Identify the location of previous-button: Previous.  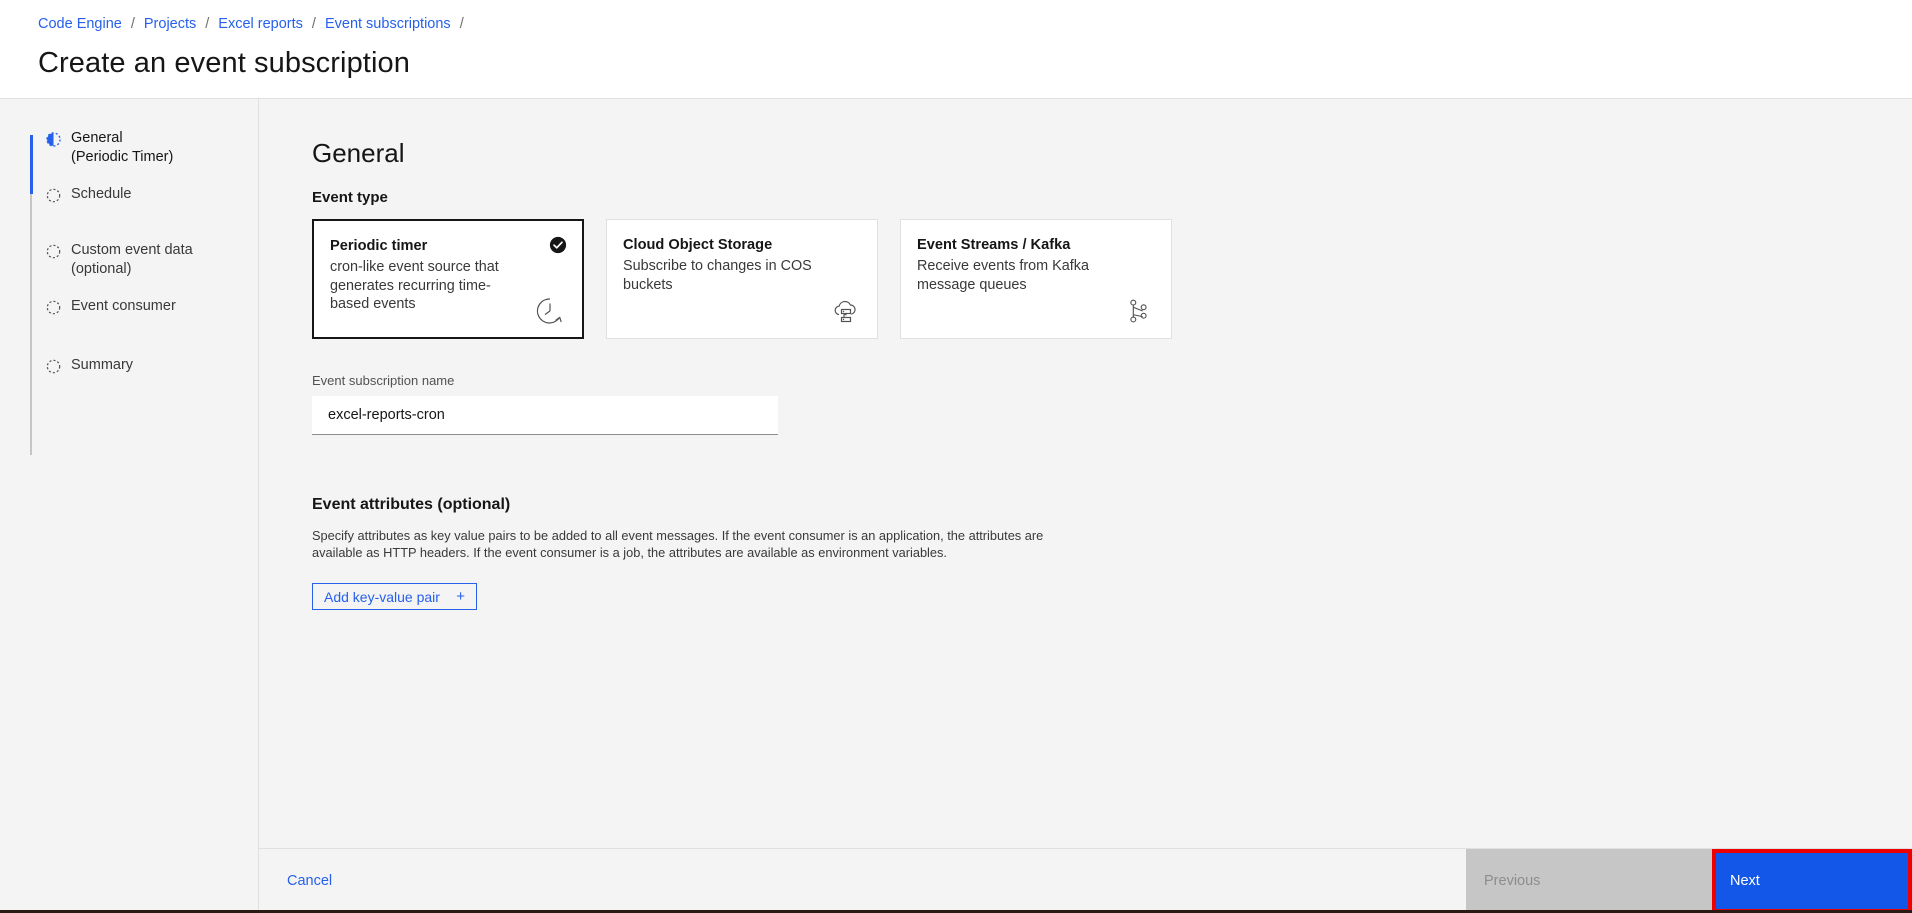
(1589, 881).